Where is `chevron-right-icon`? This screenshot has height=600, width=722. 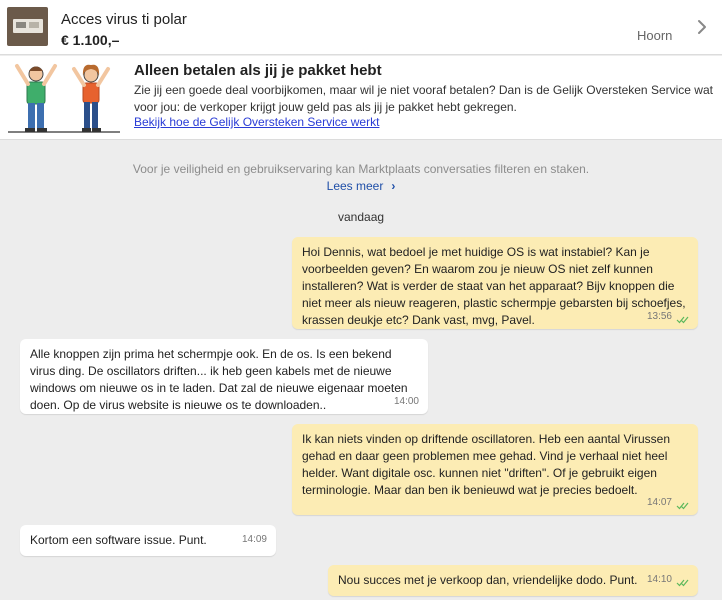 chevron-right-icon is located at coordinates (702, 27).